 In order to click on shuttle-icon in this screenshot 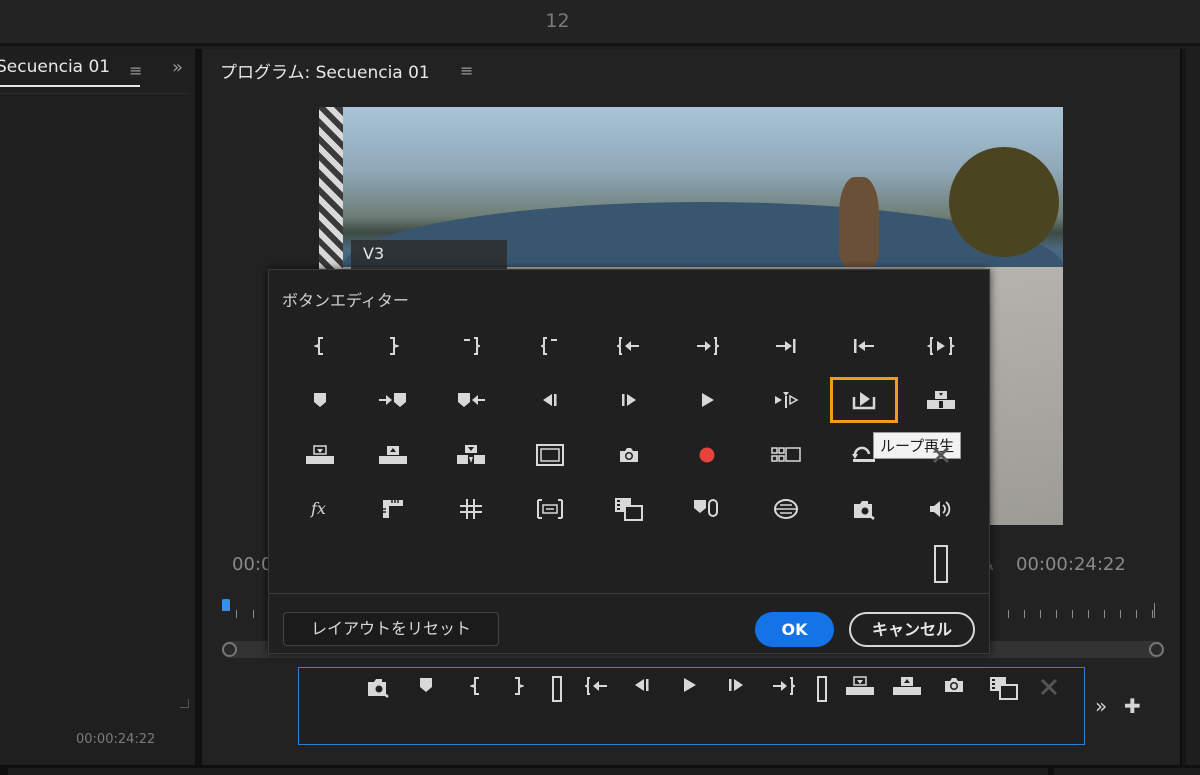, I will do `click(786, 400)`.